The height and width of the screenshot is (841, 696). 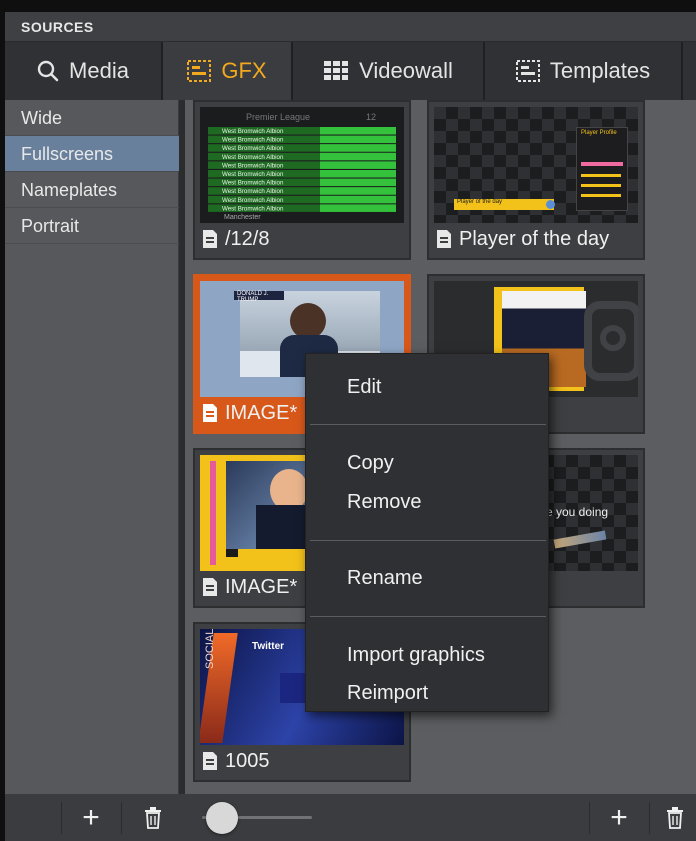 I want to click on delete-category-button, so click(x=153, y=817).